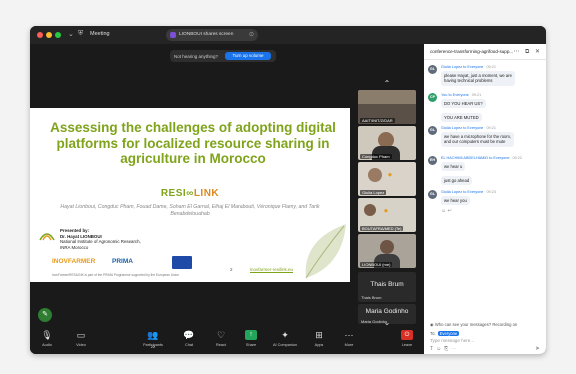 The image size is (576, 374). I want to click on recipient-selector: To: Everyone, so click(445, 333).